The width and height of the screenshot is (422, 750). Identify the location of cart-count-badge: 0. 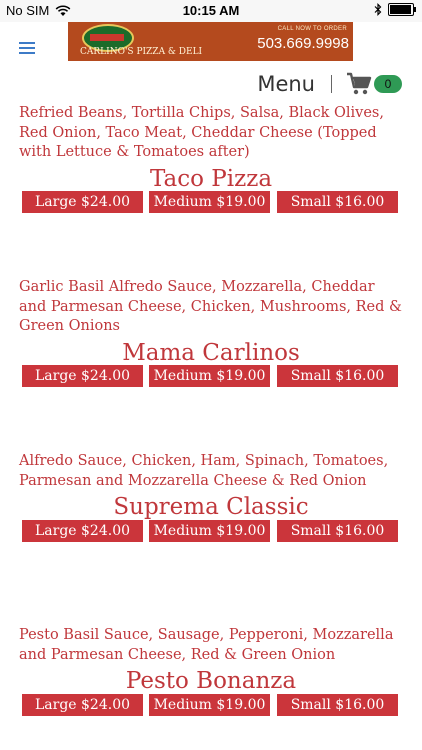
(388, 84).